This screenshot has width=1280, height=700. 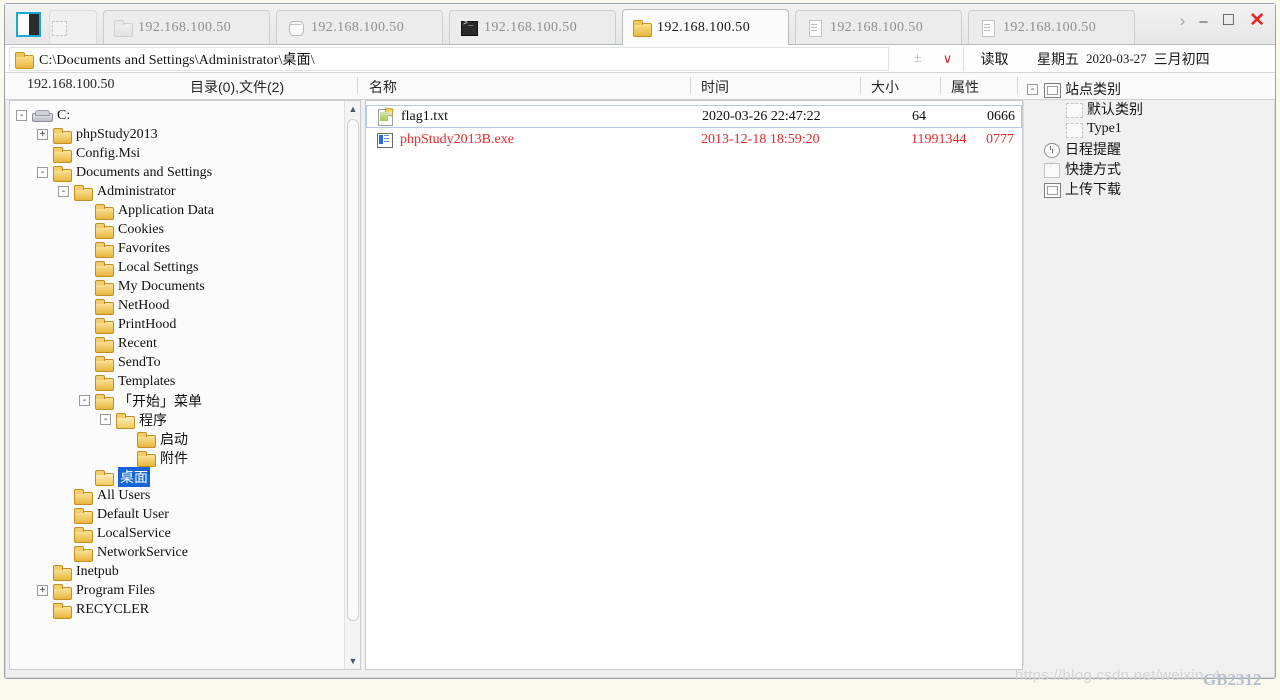 What do you see at coordinates (188, 381) in the screenshot?
I see `tree-node: Templates` at bounding box center [188, 381].